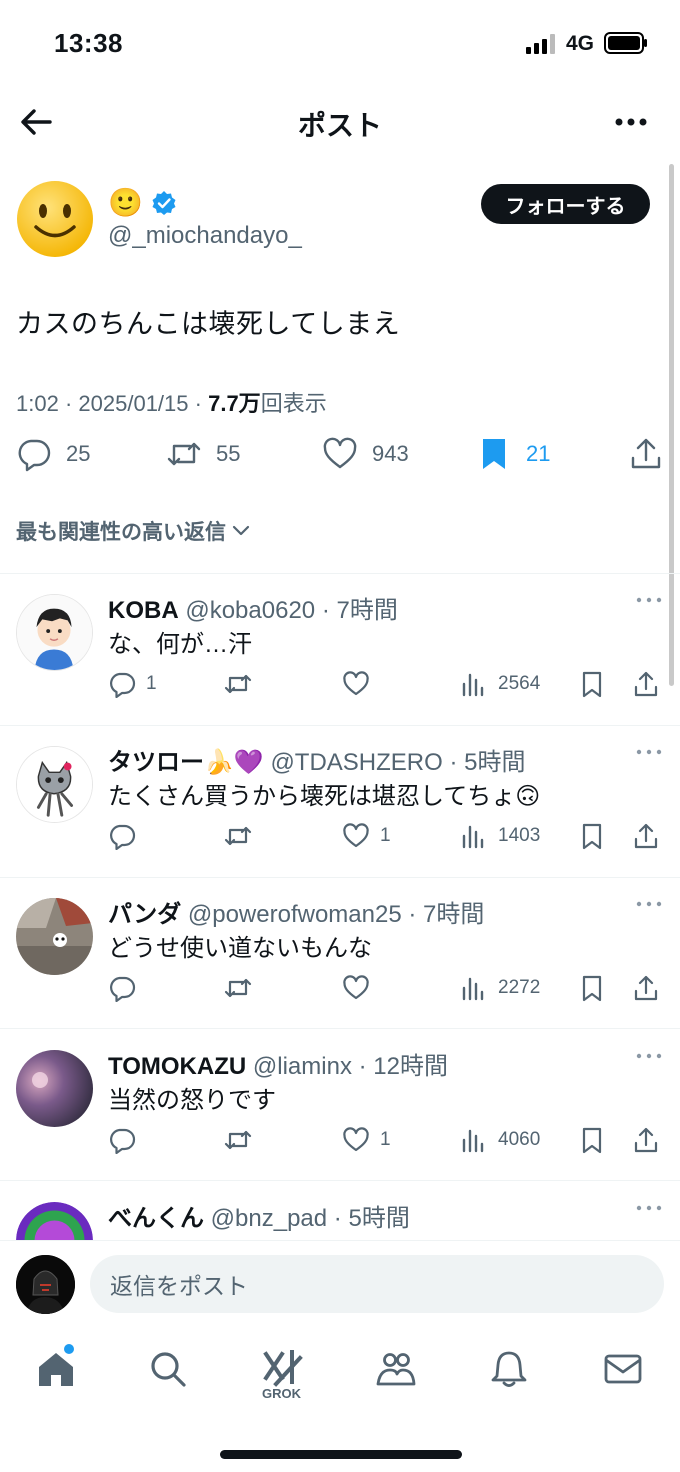  Describe the element at coordinates (340, 1142) in the screenshot. I see `reply-actions: 1 4060` at that location.